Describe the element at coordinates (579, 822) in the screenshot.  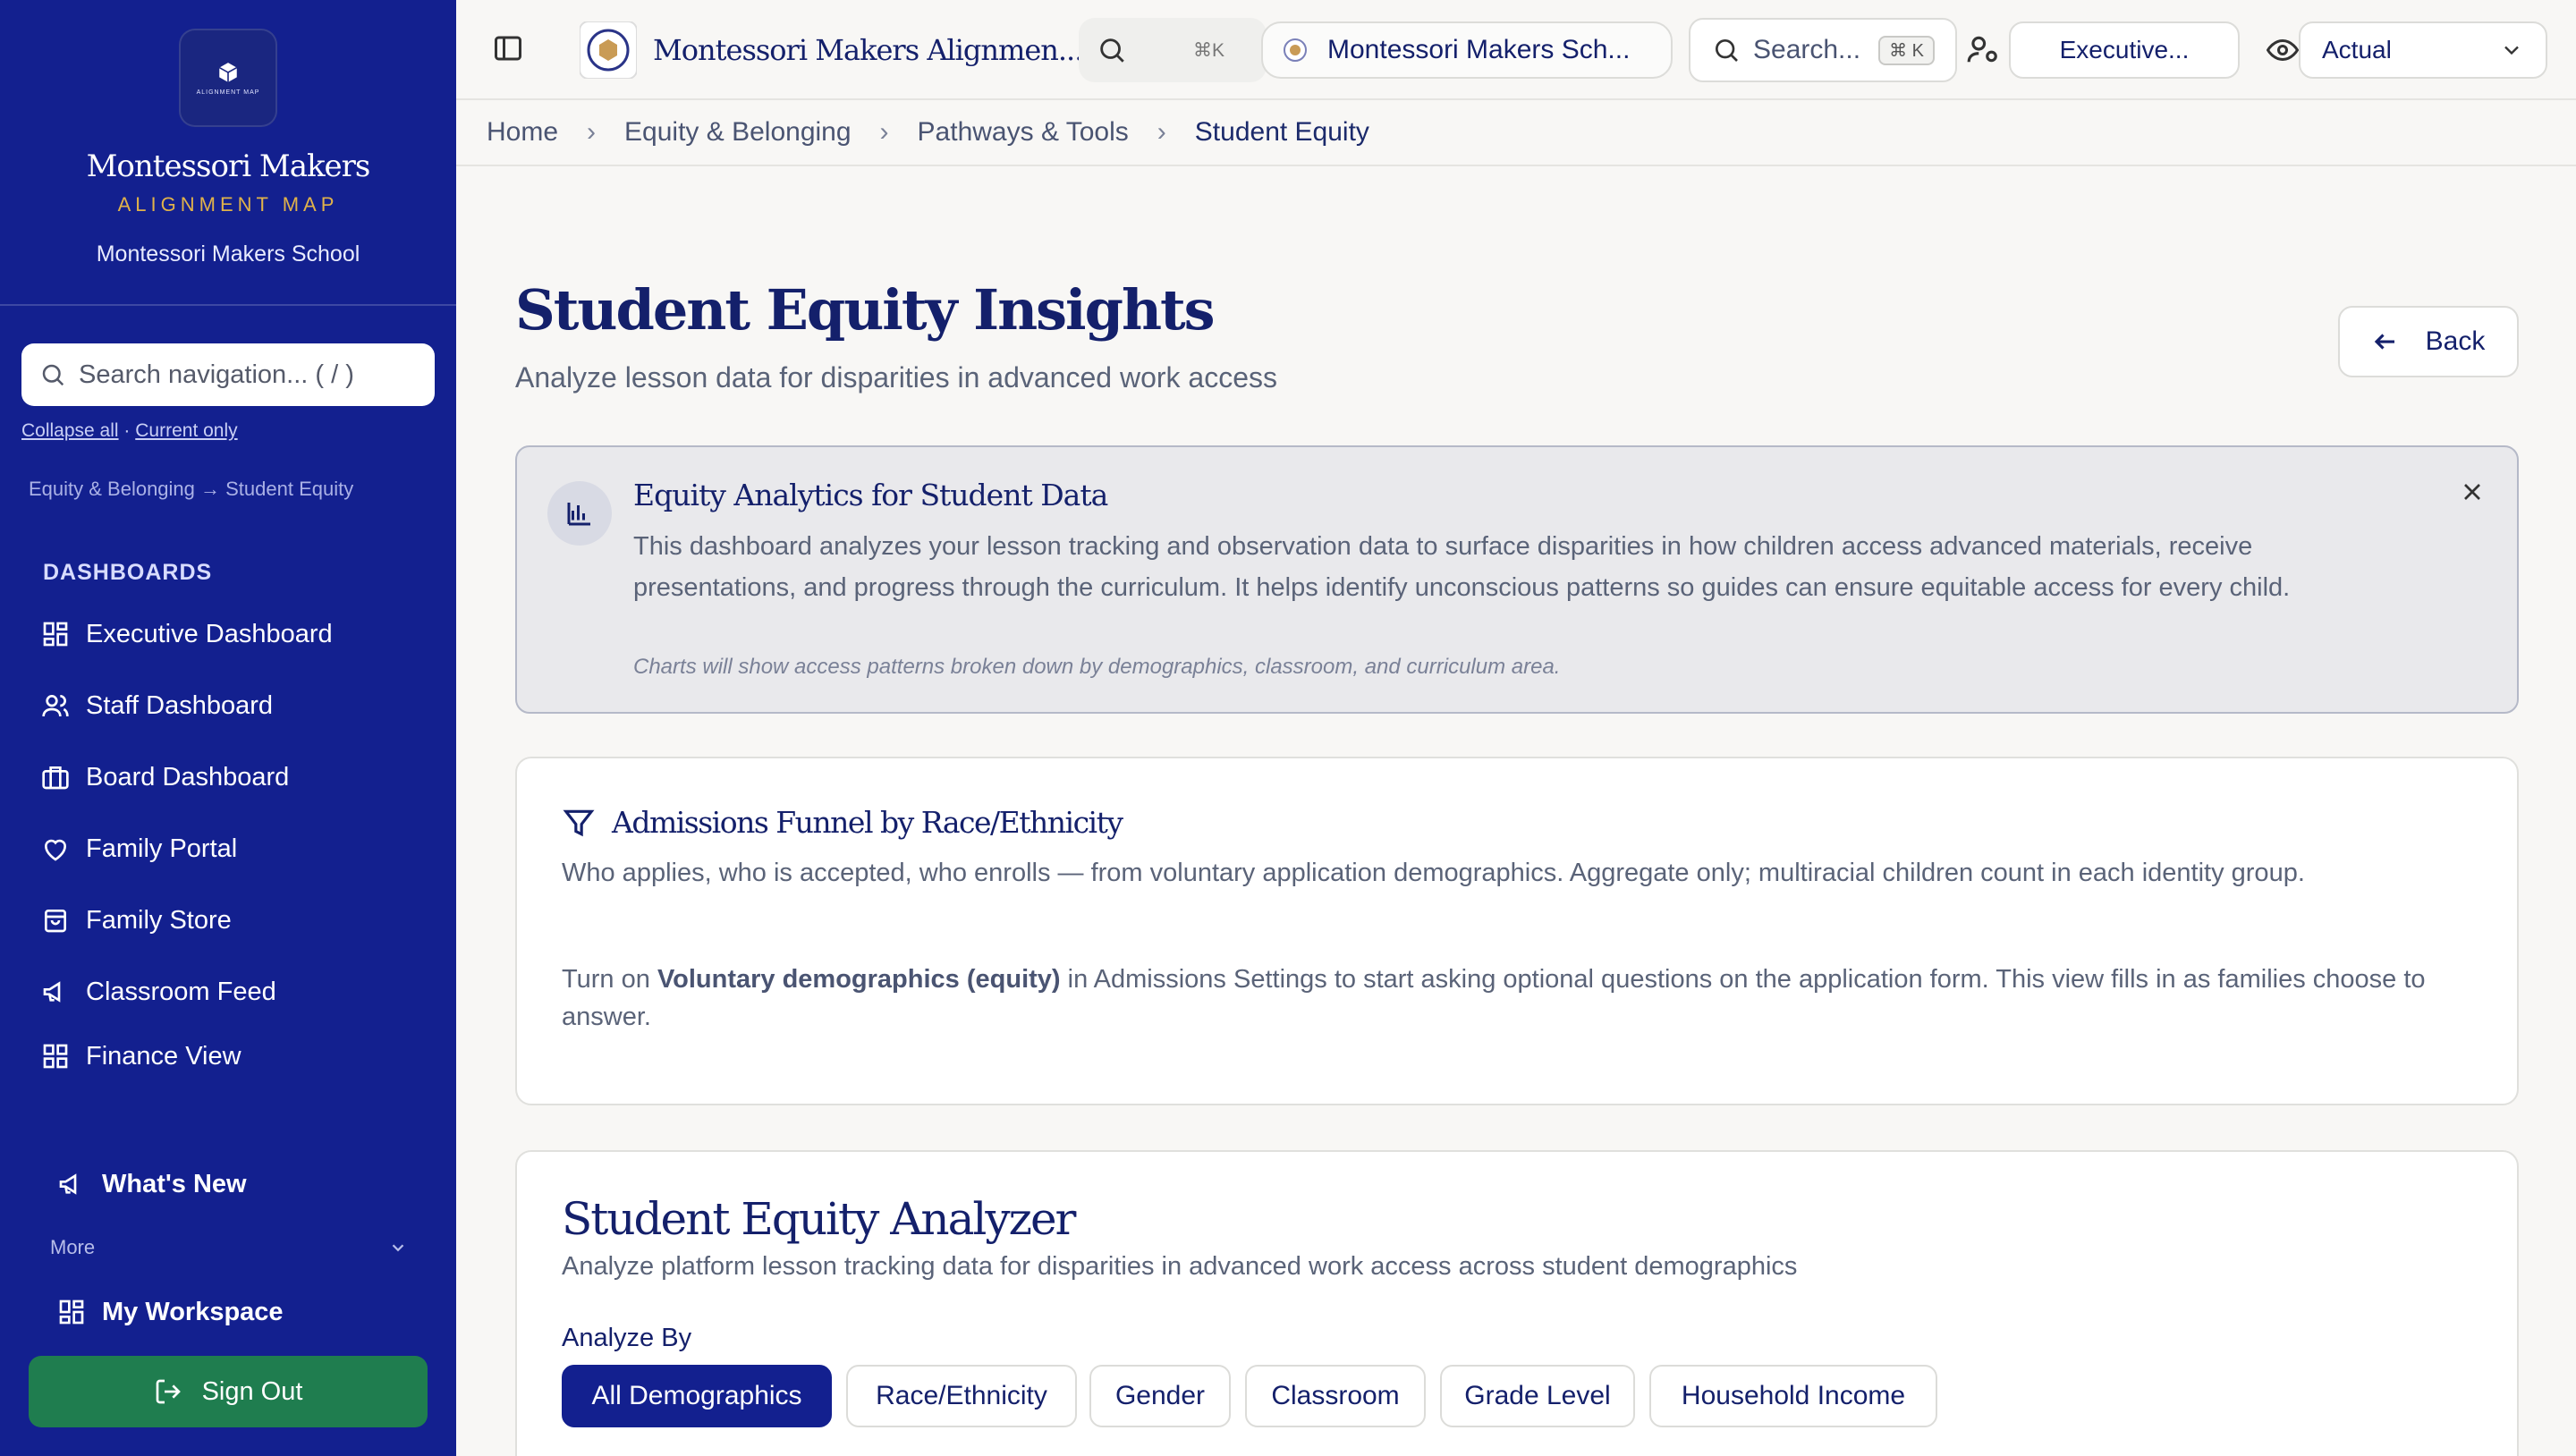
I see `filter-icon` at that location.